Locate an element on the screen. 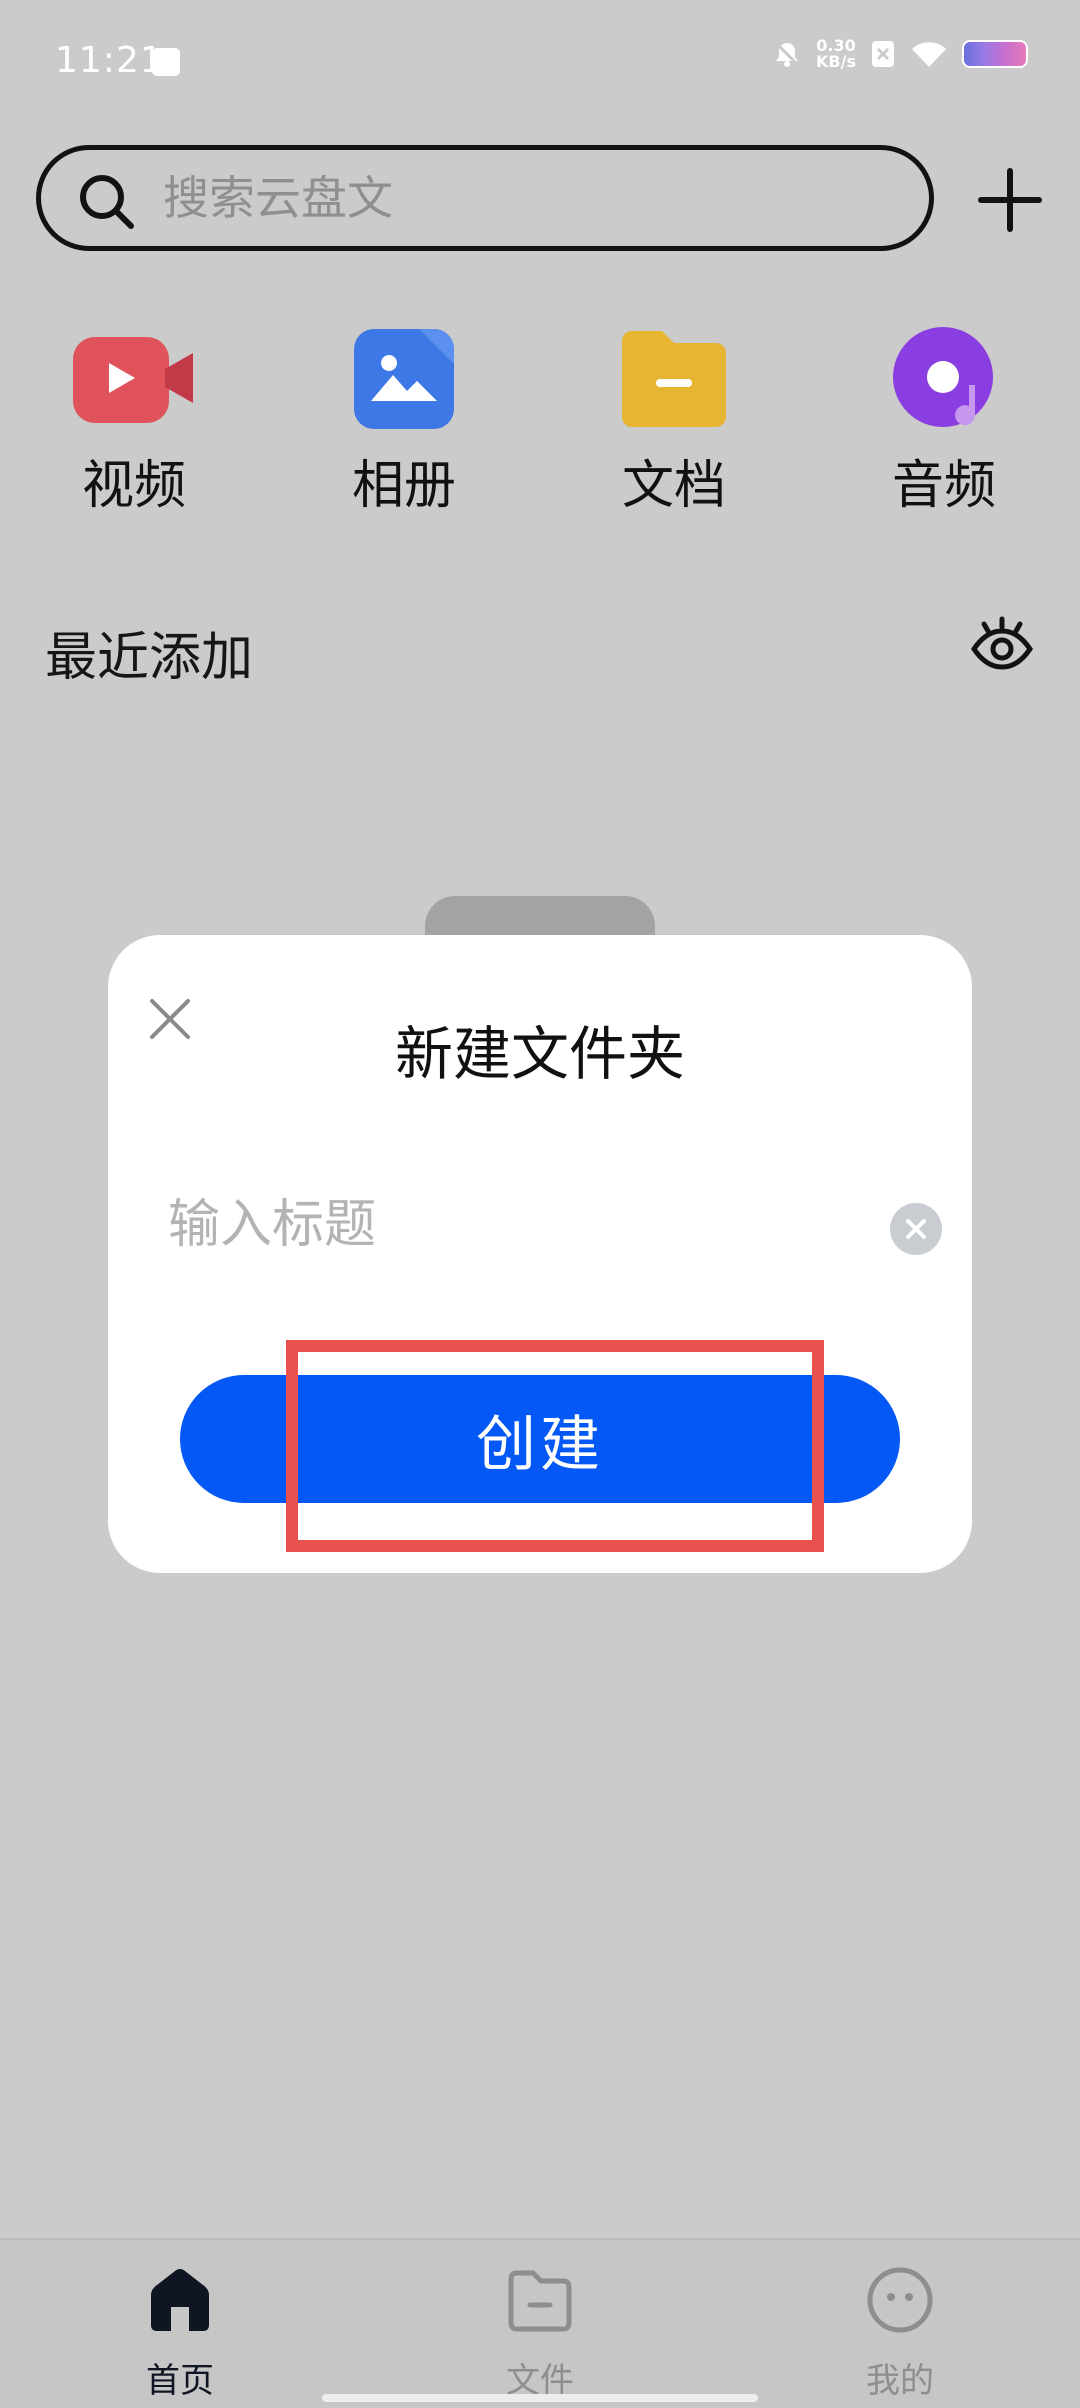 This screenshot has width=1080, height=2408. category-video: 视频 is located at coordinates (134, 415).